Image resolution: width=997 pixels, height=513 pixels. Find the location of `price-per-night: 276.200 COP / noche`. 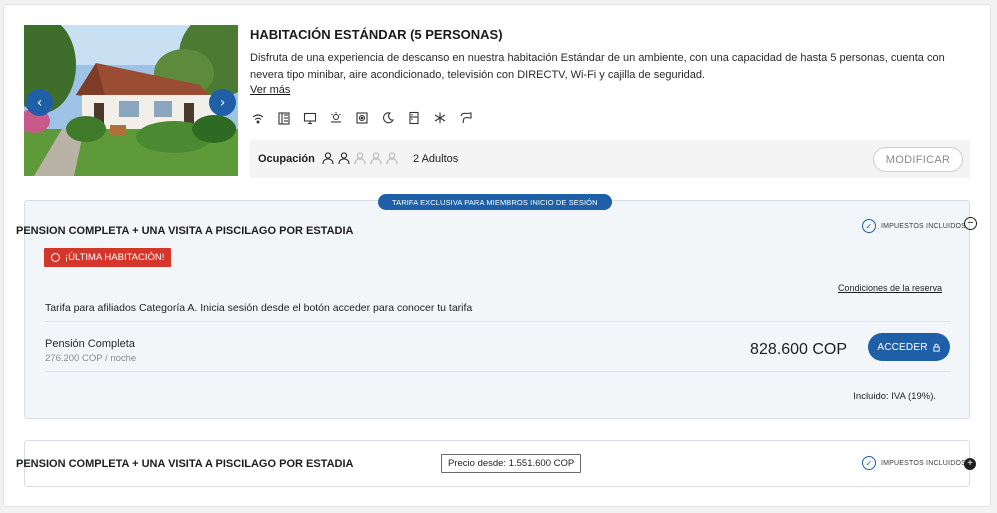

price-per-night: 276.200 COP / noche is located at coordinates (91, 358).